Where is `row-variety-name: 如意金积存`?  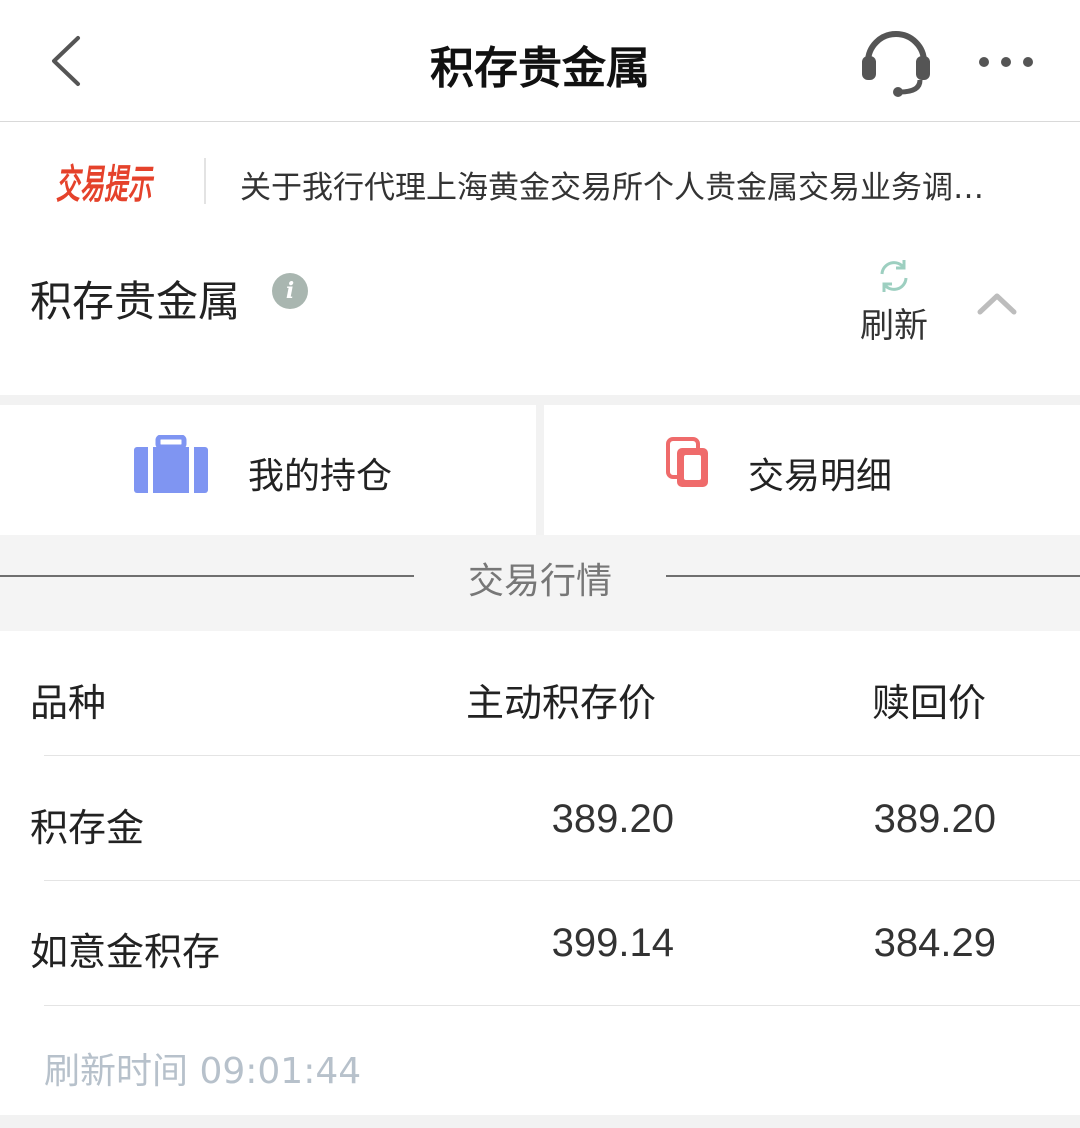
row-variety-name: 如意金积存 is located at coordinates (125, 948).